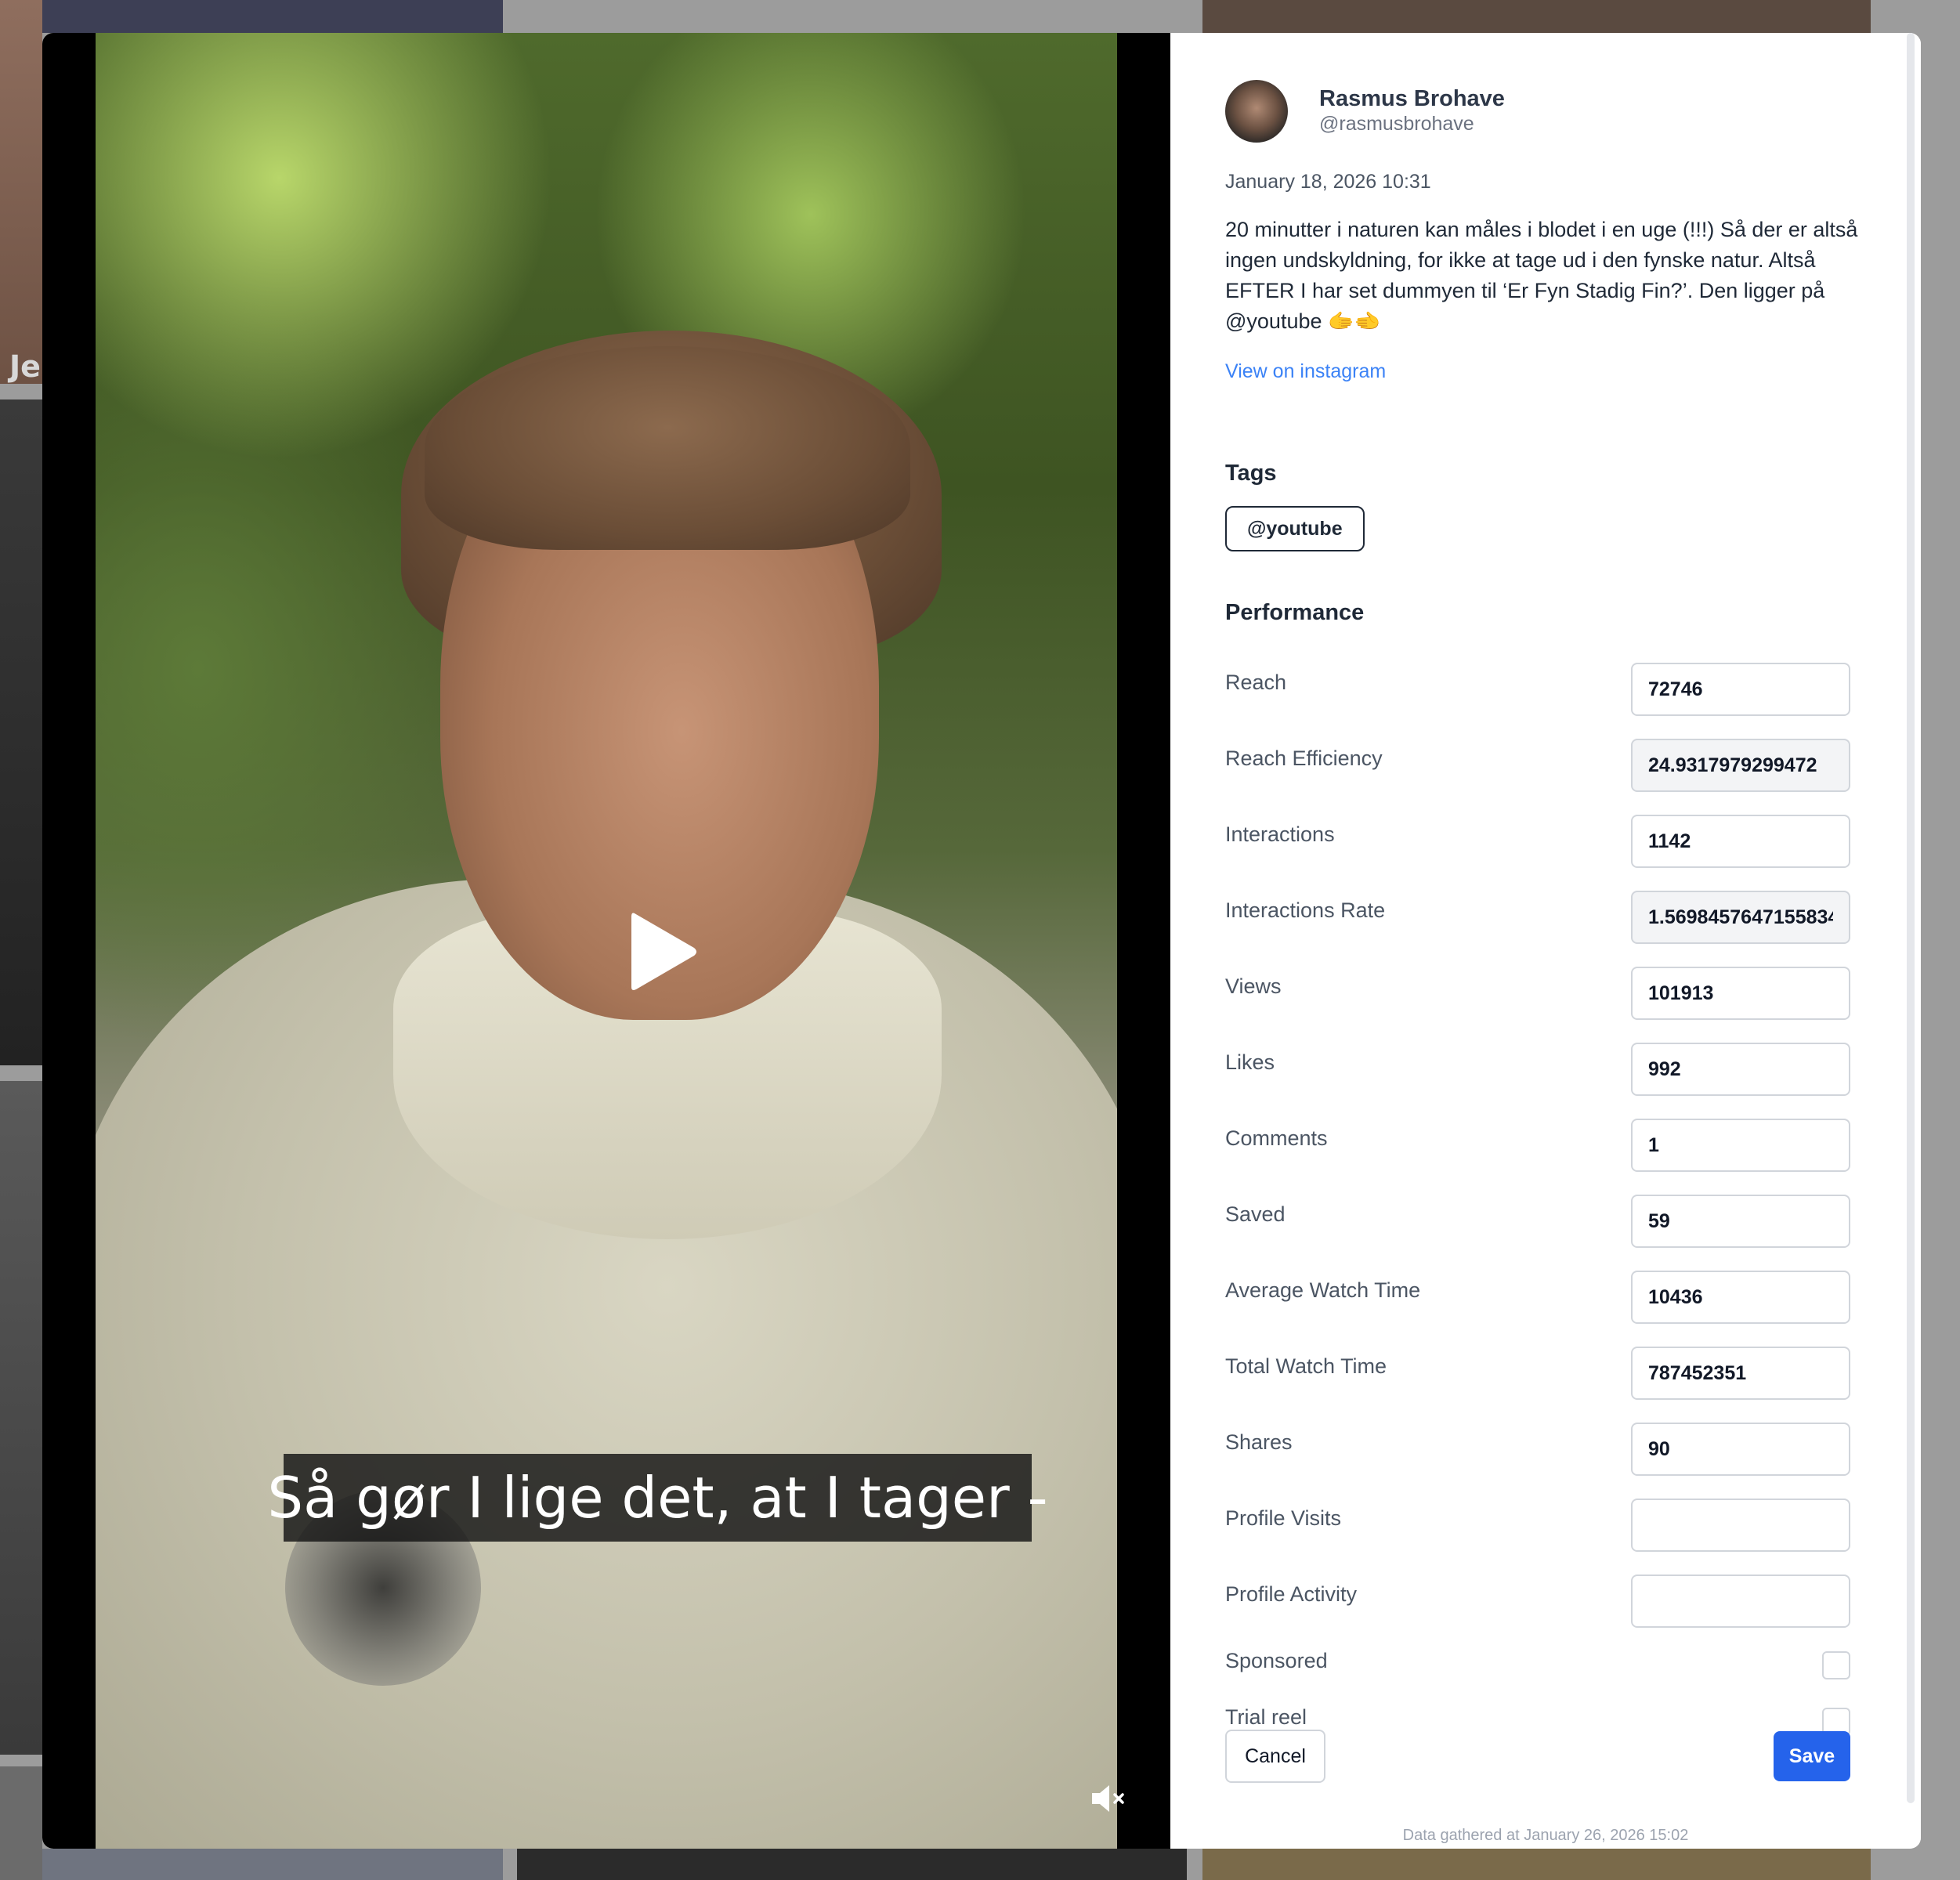 The width and height of the screenshot is (1960, 1880). I want to click on interactions-rate-label: Interactions Rate, so click(1306, 910).